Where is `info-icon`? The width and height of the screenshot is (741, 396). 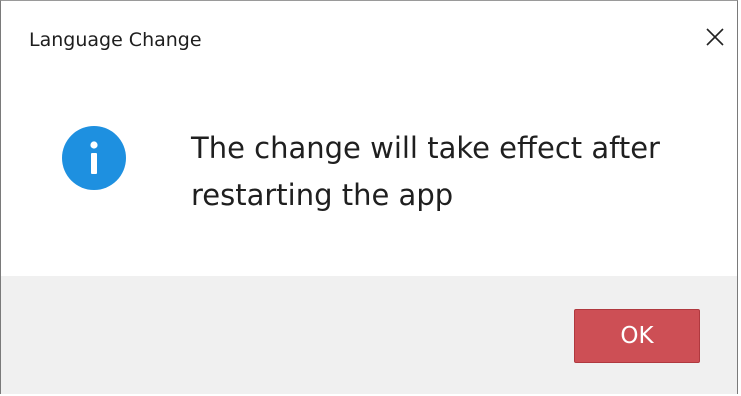
info-icon is located at coordinates (94, 158).